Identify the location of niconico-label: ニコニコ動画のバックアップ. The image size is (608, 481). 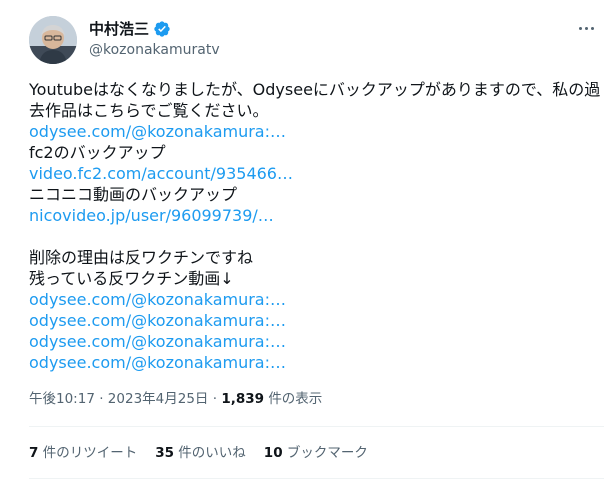
(133, 194).